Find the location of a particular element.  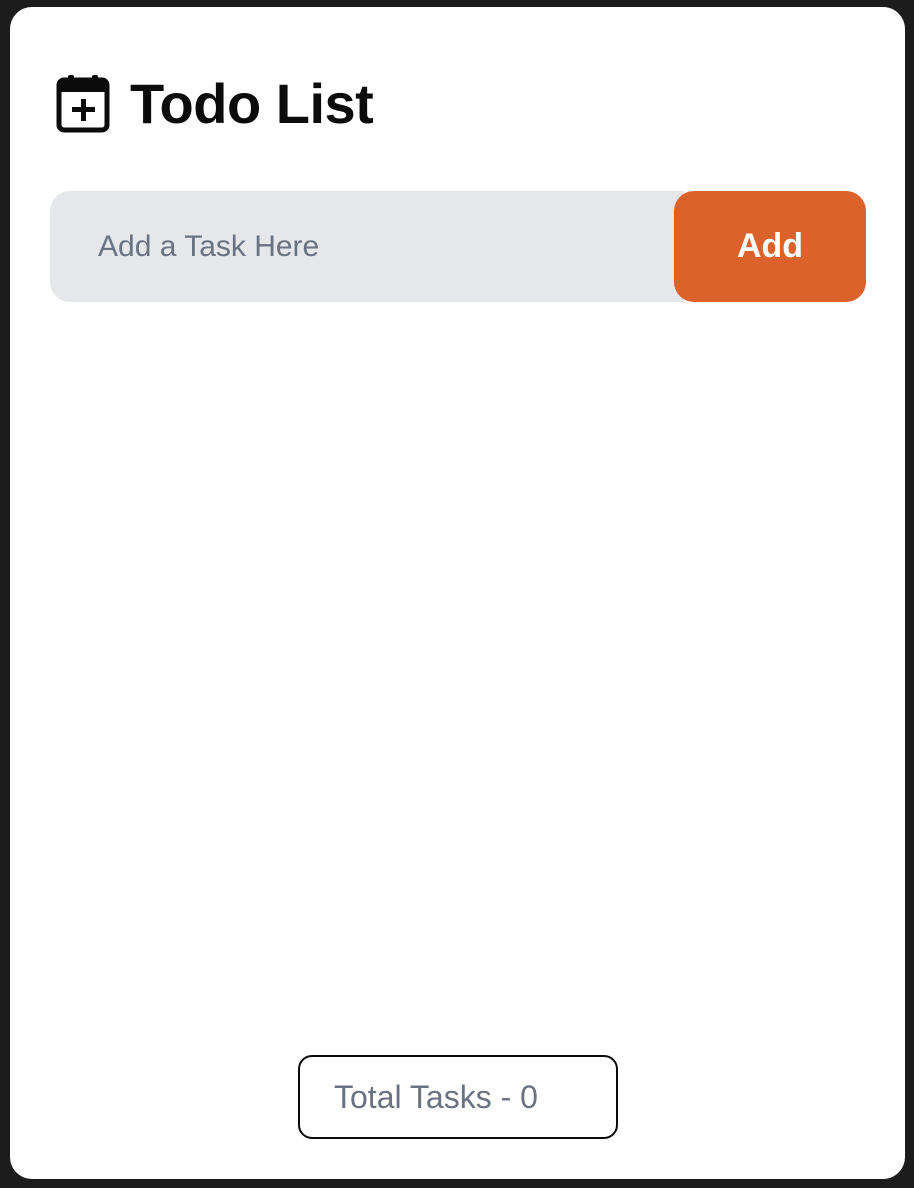

add-button: Add is located at coordinates (770, 246).